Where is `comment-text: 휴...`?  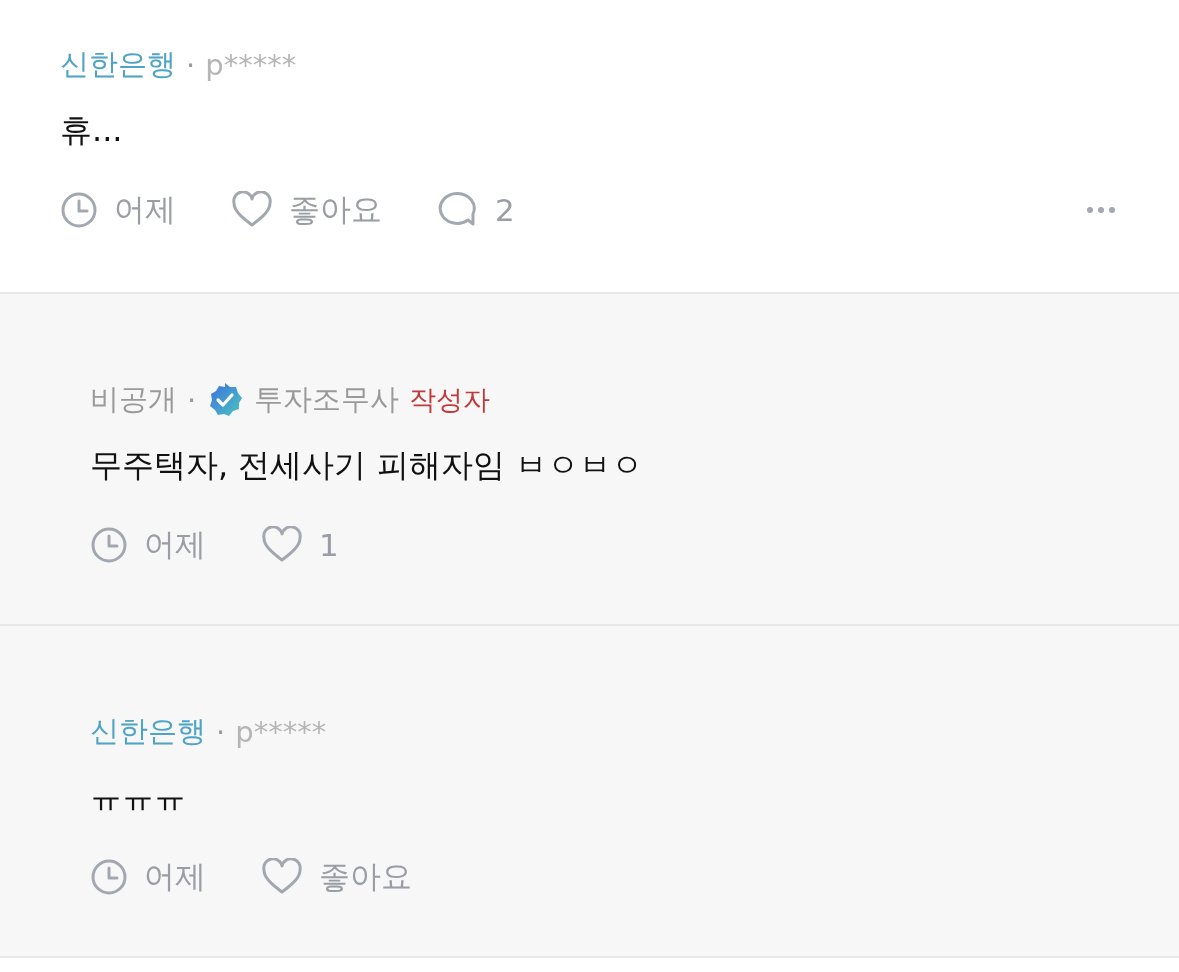 comment-text: 휴... is located at coordinates (92, 130).